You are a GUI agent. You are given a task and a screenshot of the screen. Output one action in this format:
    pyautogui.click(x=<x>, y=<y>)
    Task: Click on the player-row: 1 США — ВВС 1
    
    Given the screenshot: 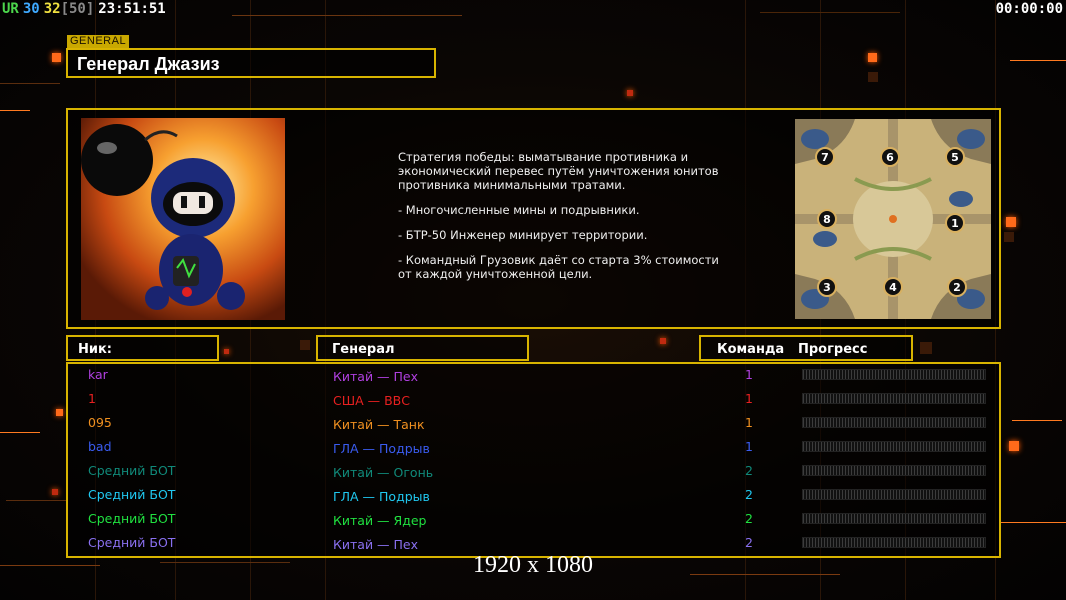 What is the action you would take?
    pyautogui.click(x=533, y=400)
    